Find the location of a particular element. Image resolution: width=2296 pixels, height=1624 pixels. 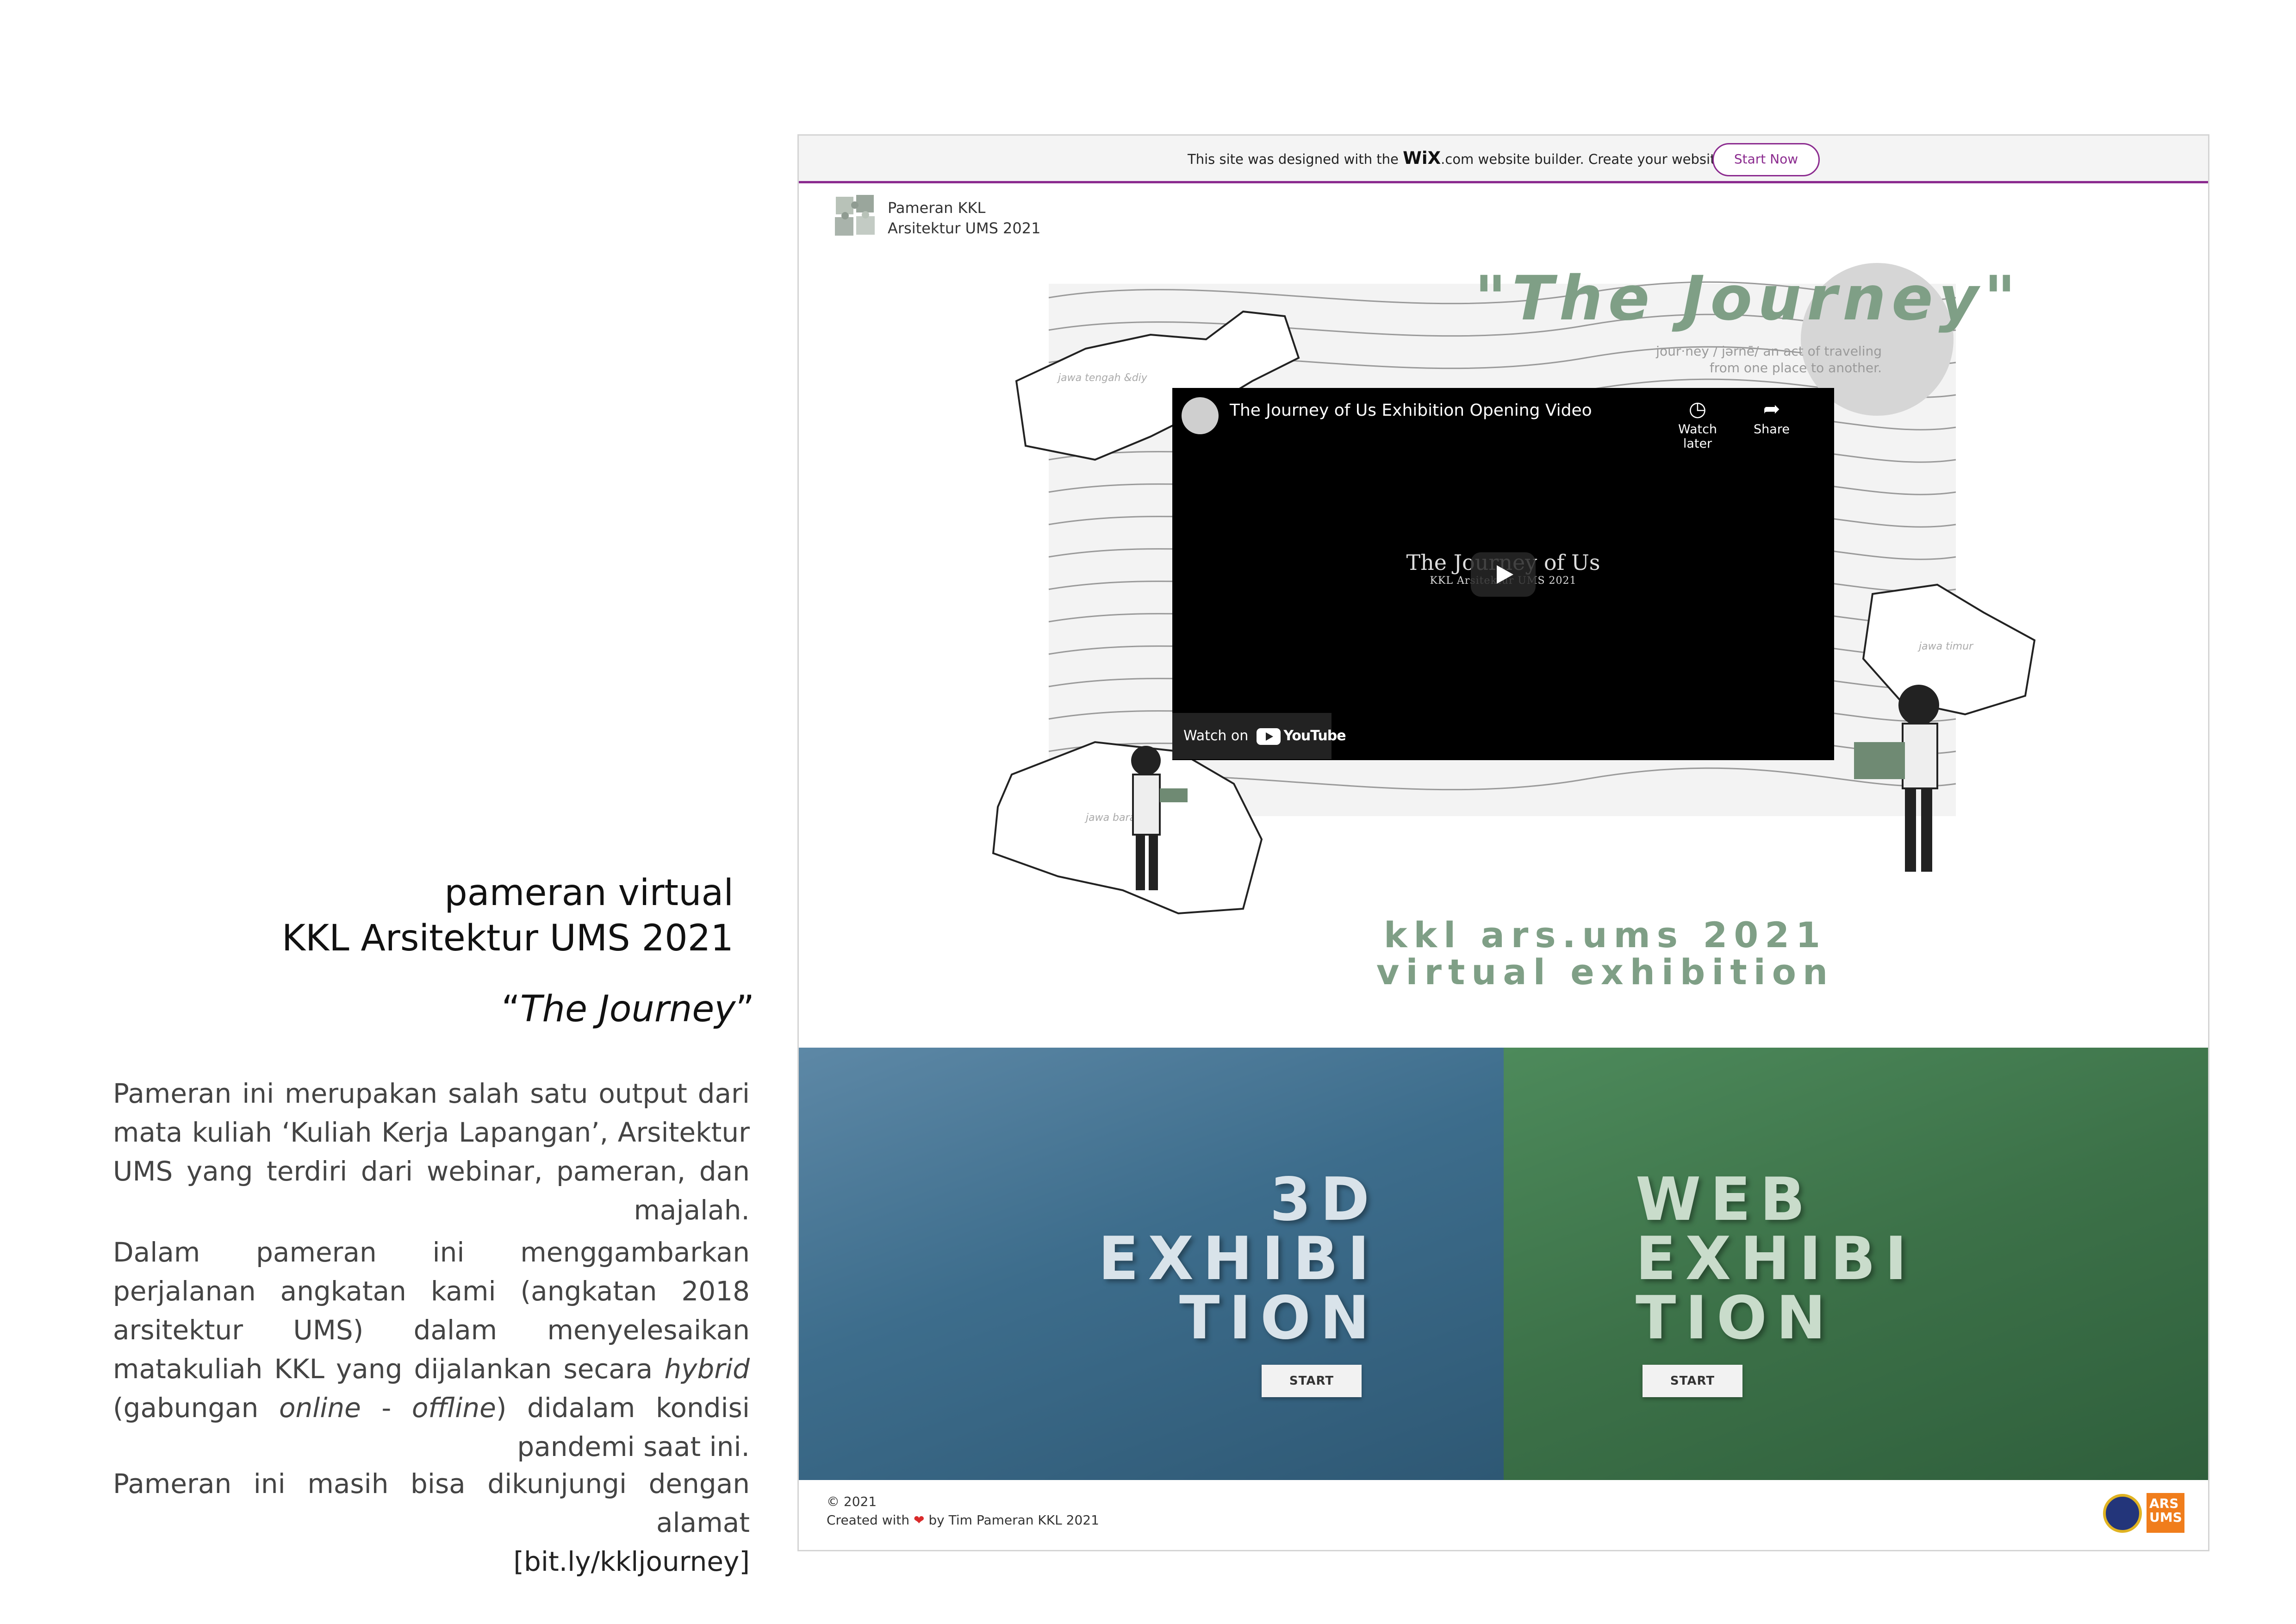

hero-title: "The Journey" is located at coordinates (1748, 298).